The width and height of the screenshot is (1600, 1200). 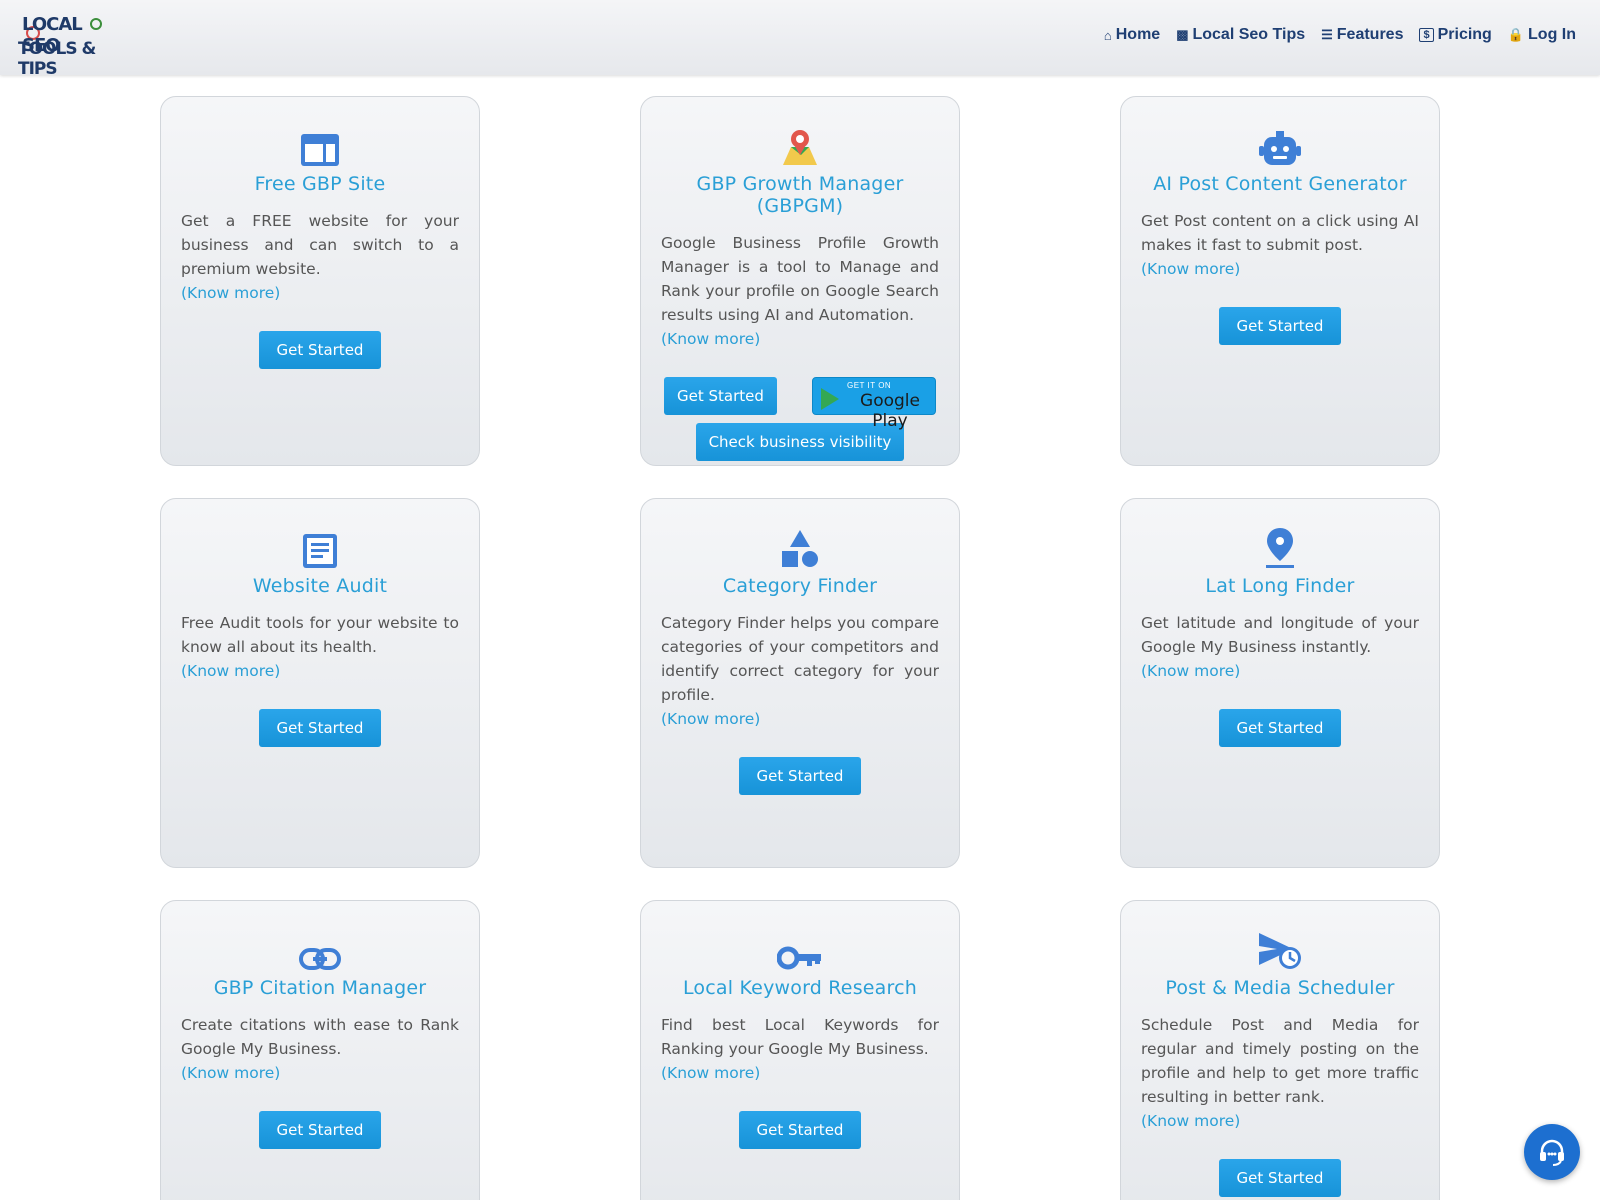 I want to click on nav-pricing-label: Pricing, so click(x=1464, y=34).